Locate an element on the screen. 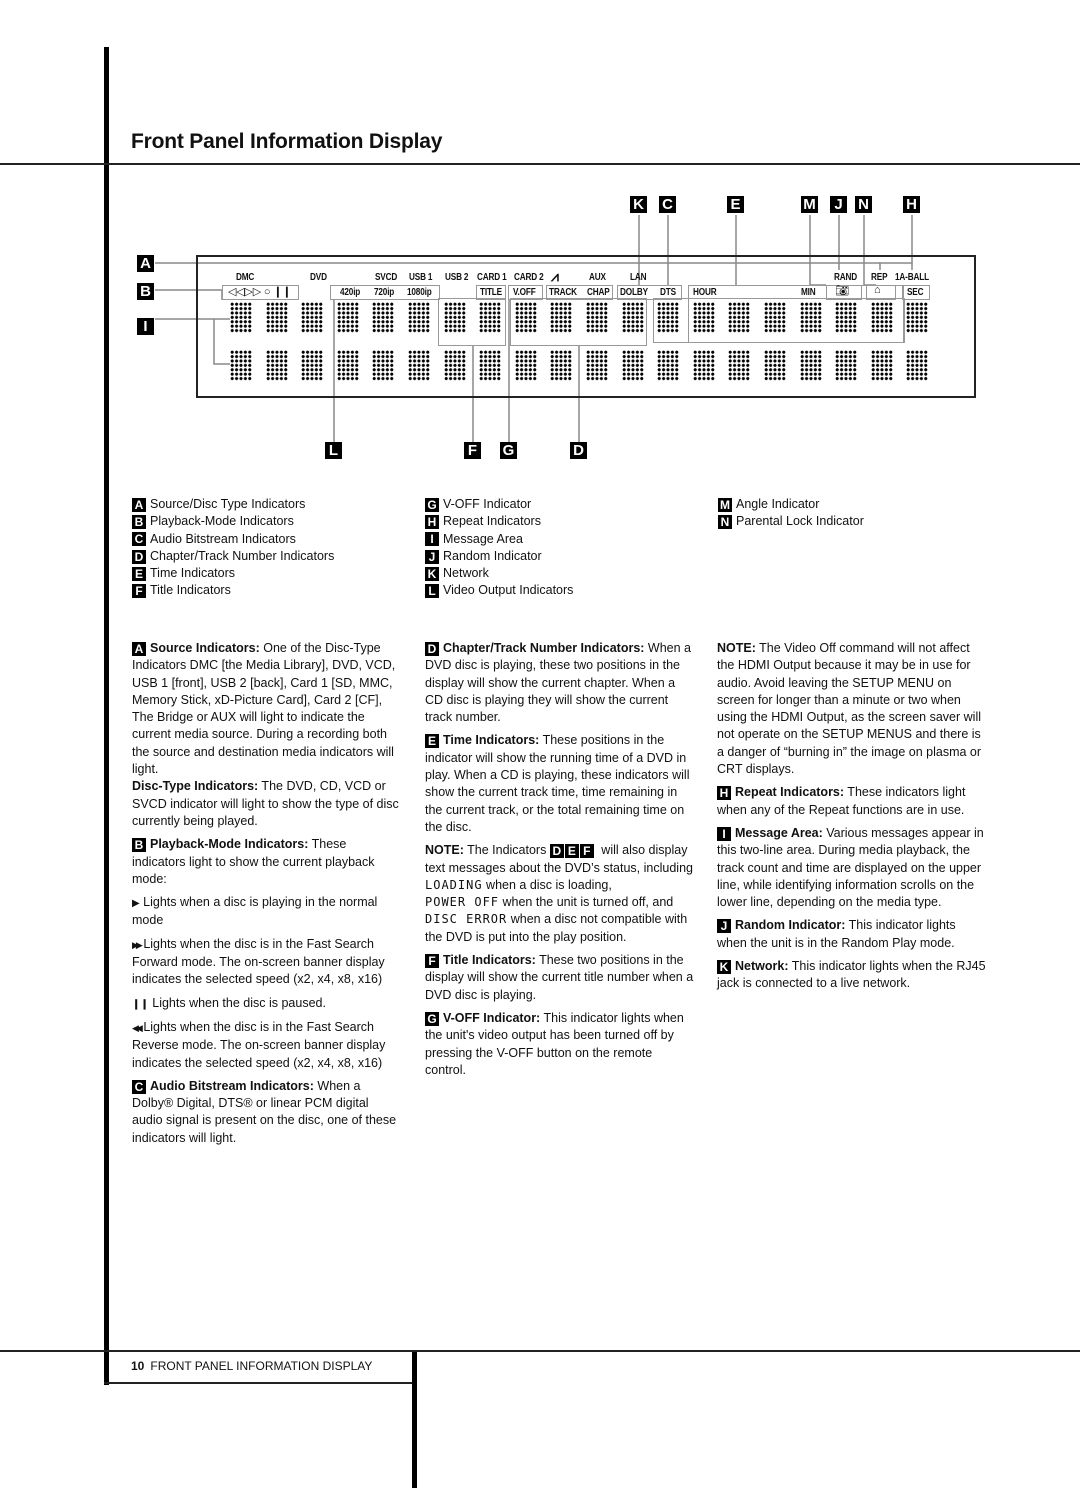 Image resolution: width=1080 pixels, height=1488 pixels. label-svcd: SVCD is located at coordinates (386, 277).